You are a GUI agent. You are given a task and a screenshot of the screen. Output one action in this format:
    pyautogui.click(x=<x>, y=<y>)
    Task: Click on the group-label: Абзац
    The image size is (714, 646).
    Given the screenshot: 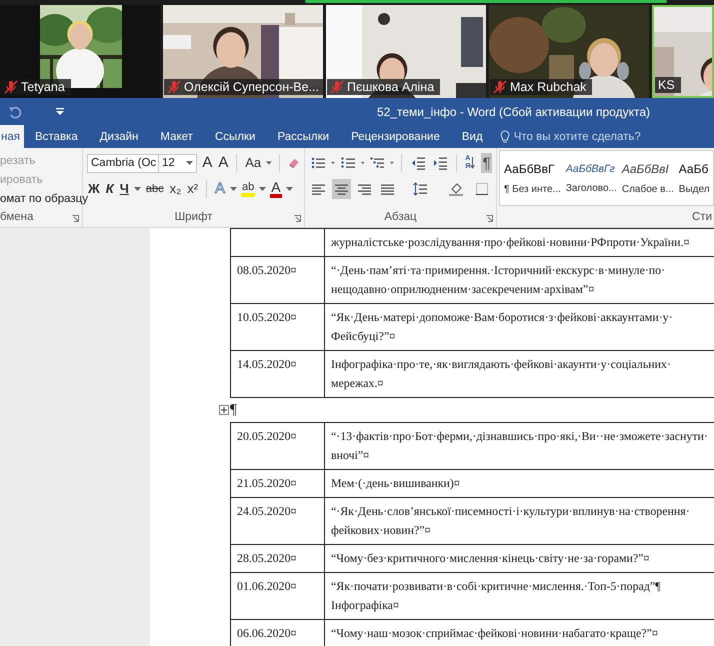 What is the action you would take?
    pyautogui.click(x=400, y=217)
    